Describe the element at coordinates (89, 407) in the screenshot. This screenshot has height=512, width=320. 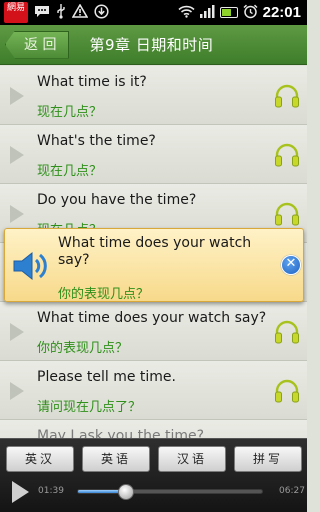
I see `phrase-chinese: 请问现在几点了？` at that location.